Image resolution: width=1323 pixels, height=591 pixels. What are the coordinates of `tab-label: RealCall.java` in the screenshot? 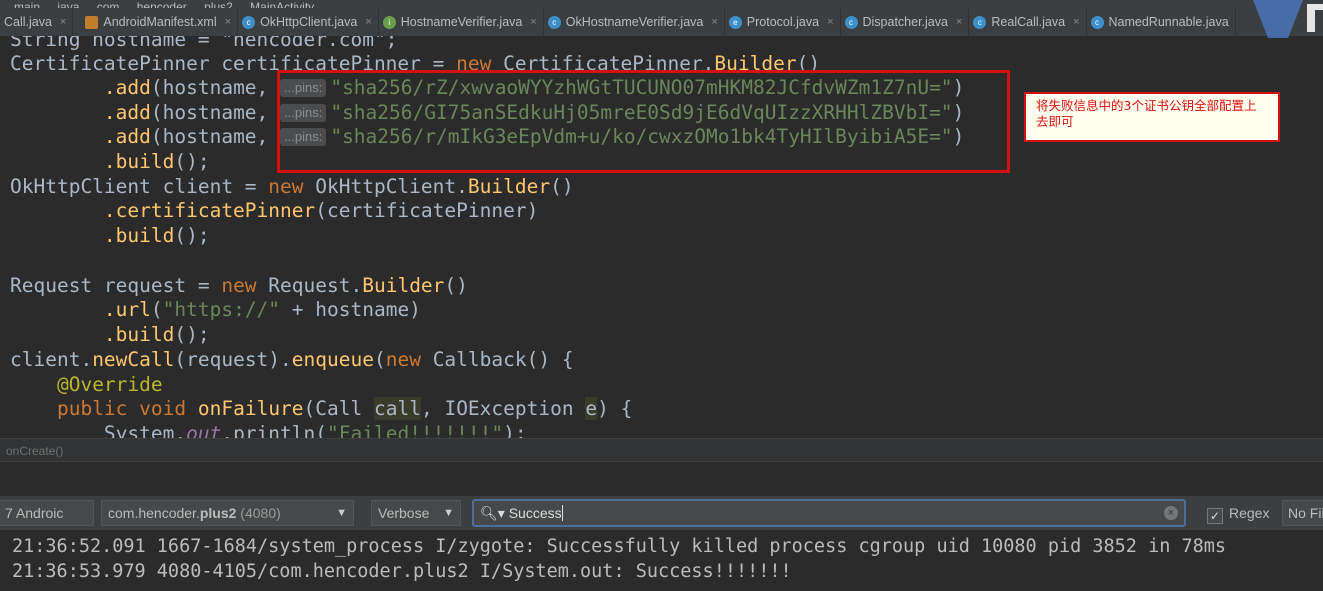 It's located at (1028, 22).